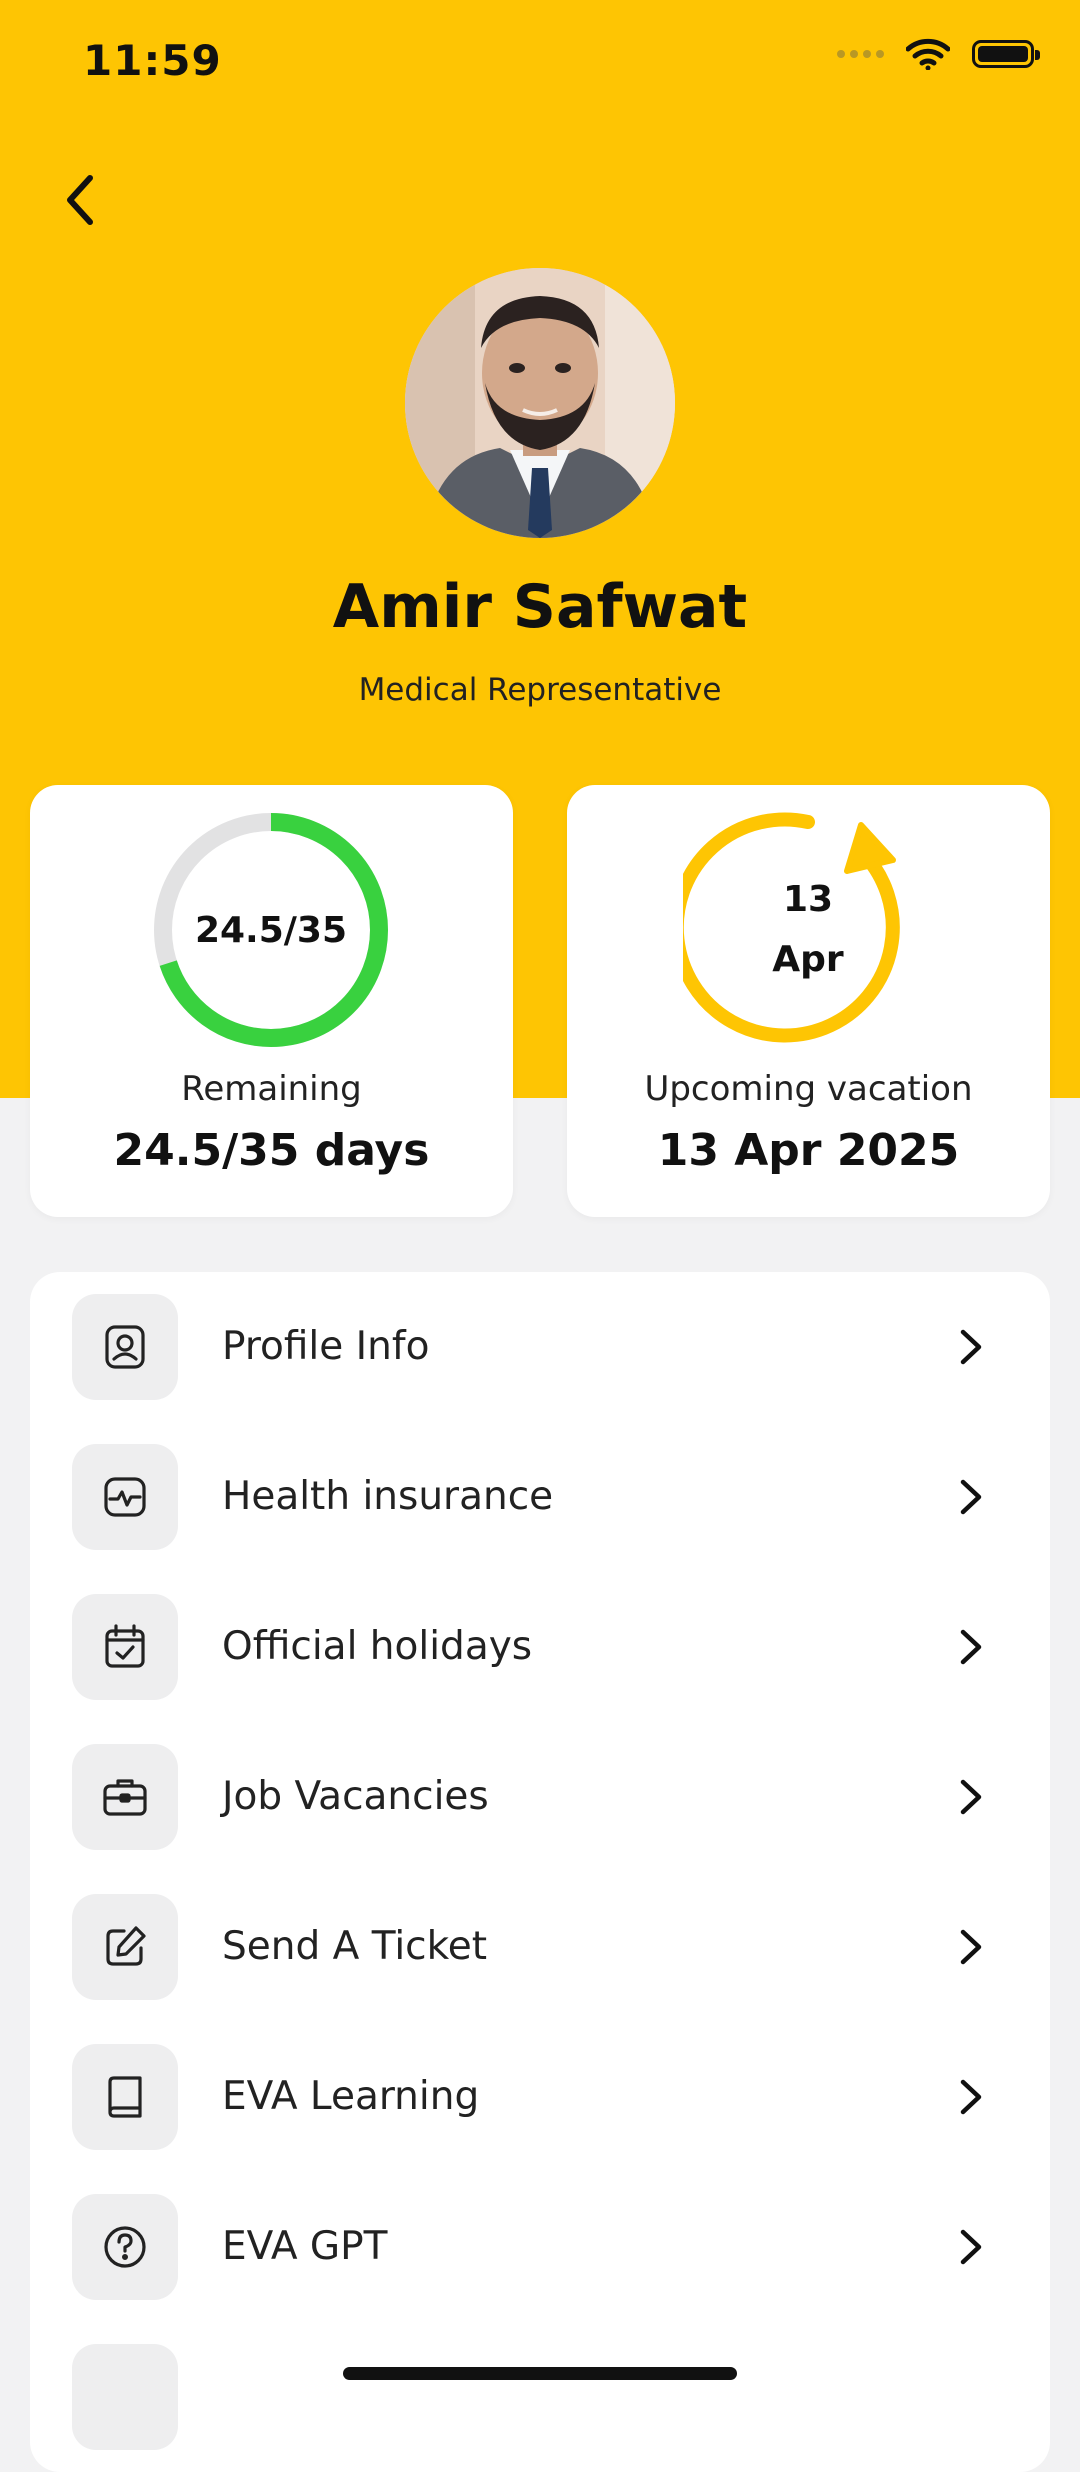 Image resolution: width=1080 pixels, height=2472 pixels. I want to click on status-time: 11:59, so click(152, 60).